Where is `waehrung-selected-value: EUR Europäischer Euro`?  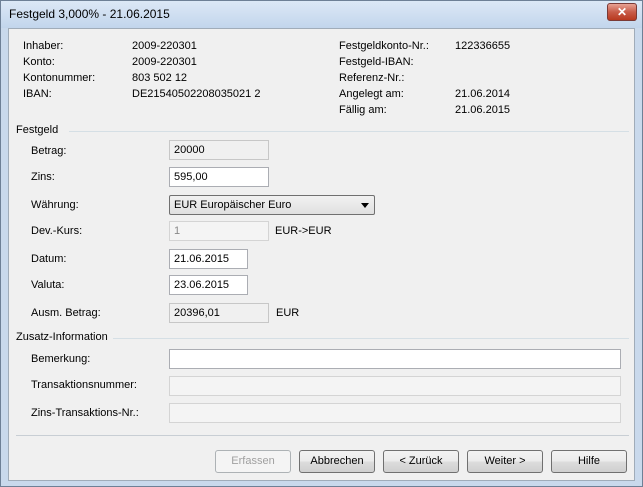
waehrung-selected-value: EUR Europäischer Euro is located at coordinates (233, 205).